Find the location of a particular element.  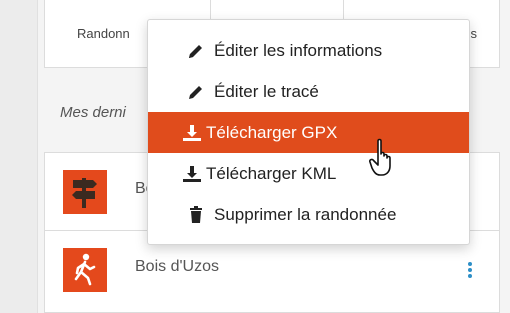

menu-item-label: Télécharger GPX is located at coordinates (272, 132).